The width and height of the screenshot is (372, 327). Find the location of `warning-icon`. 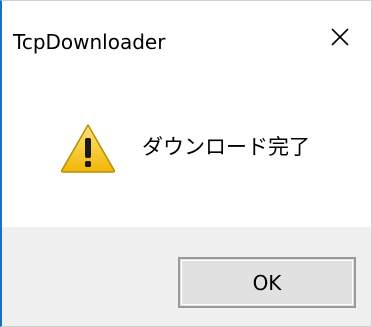

warning-icon is located at coordinates (88, 148).